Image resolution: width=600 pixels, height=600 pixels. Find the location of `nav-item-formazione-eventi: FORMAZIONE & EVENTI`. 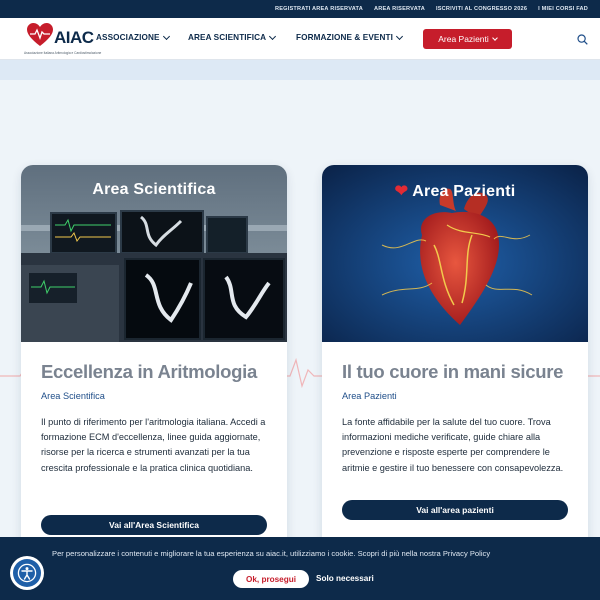

nav-item-formazione-eventi: FORMAZIONE & EVENTI is located at coordinates (350, 37).